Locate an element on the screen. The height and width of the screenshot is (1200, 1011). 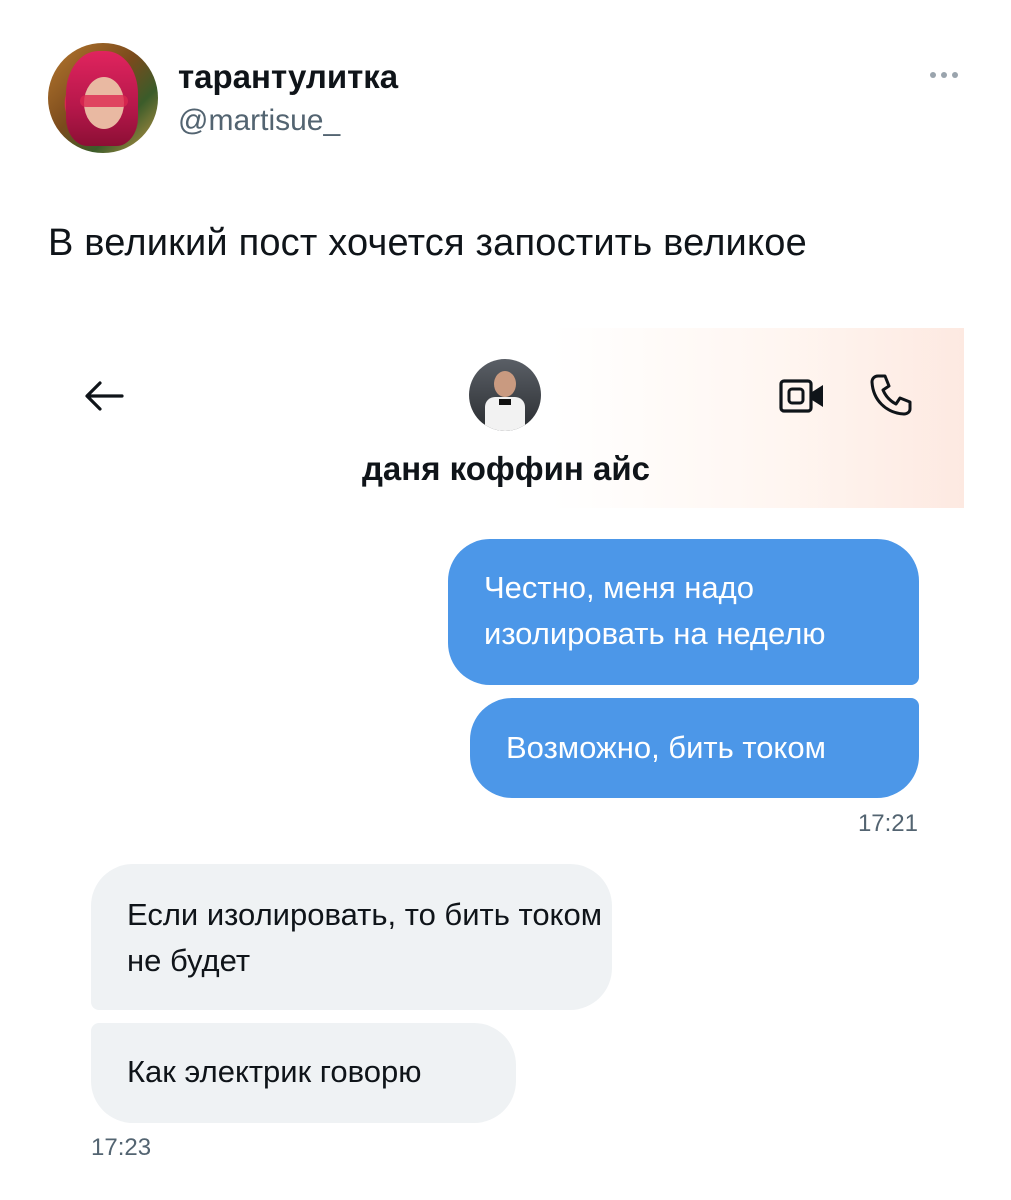
message-bubble-incoming: Как электрик говорю is located at coordinates (303, 1073).